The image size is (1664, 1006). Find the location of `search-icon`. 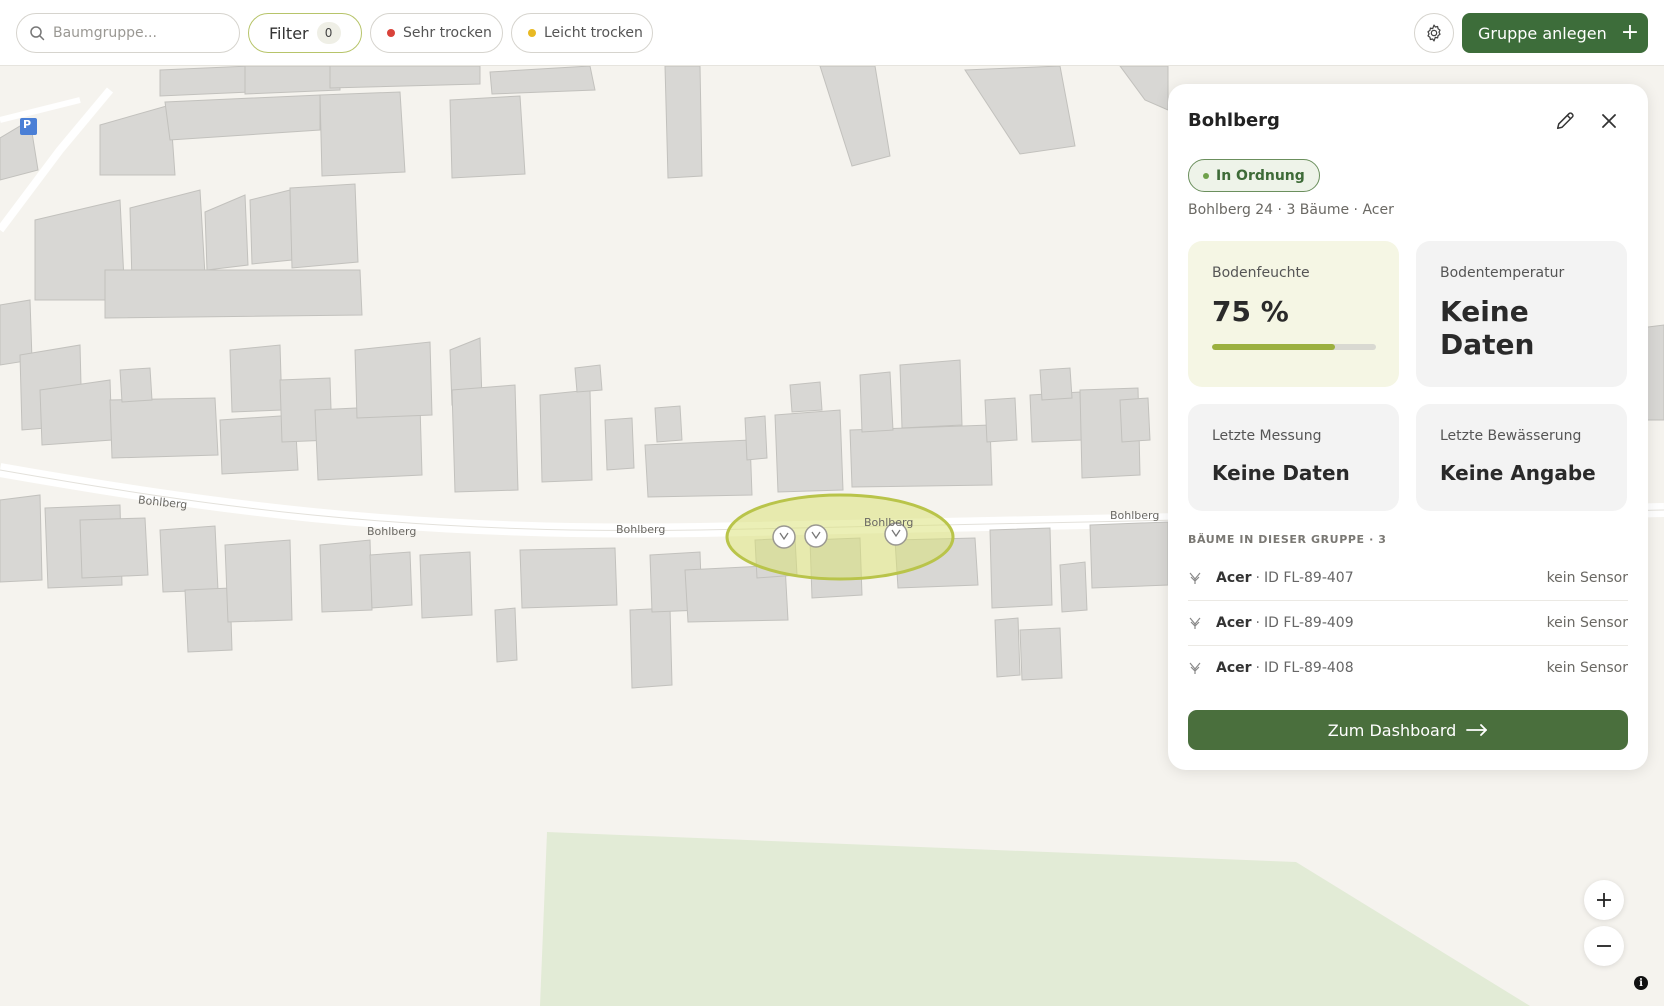

search-icon is located at coordinates (37, 33).